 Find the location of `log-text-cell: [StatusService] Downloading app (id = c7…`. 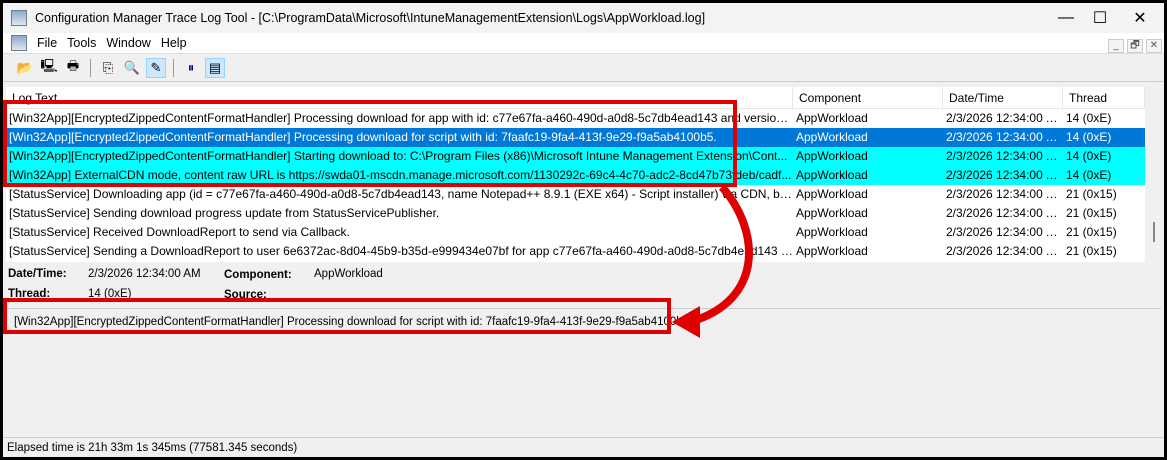

log-text-cell: [StatusService] Downloading app (id = c7… is located at coordinates (401, 194).